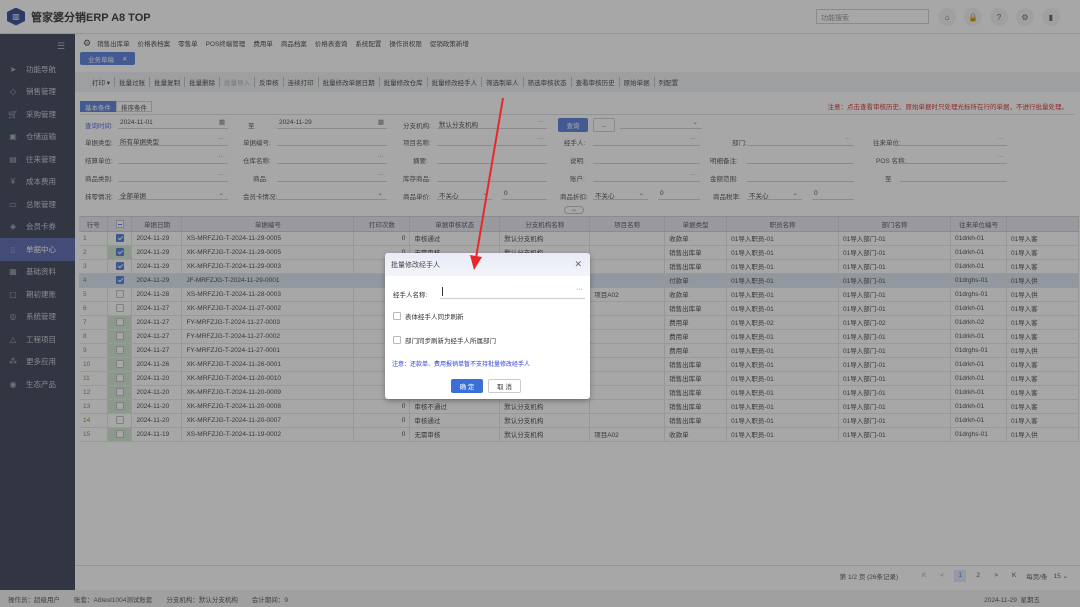 This screenshot has width=1080, height=607. What do you see at coordinates (476, 262) in the screenshot?
I see `arrow-head` at bounding box center [476, 262].